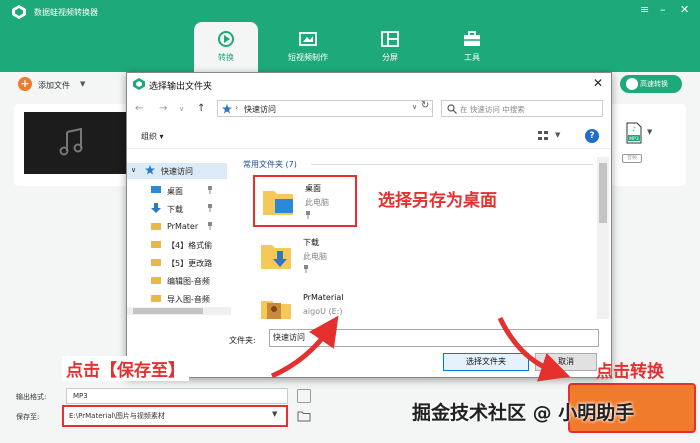  What do you see at coordinates (28, 417) in the screenshot?
I see `save-to-label: 保存至:` at bounding box center [28, 417].